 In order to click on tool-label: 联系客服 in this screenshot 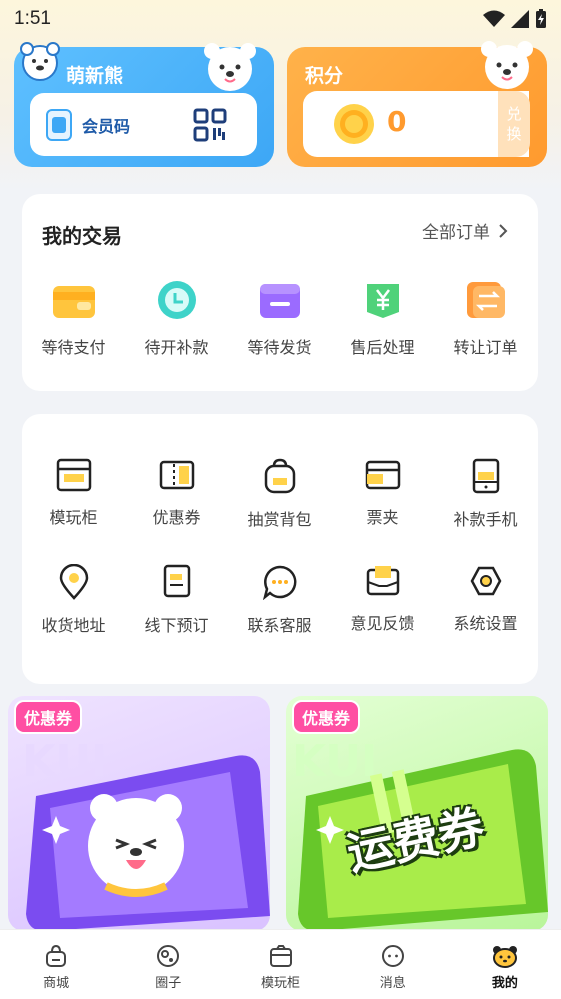, I will do `click(279, 625)`.